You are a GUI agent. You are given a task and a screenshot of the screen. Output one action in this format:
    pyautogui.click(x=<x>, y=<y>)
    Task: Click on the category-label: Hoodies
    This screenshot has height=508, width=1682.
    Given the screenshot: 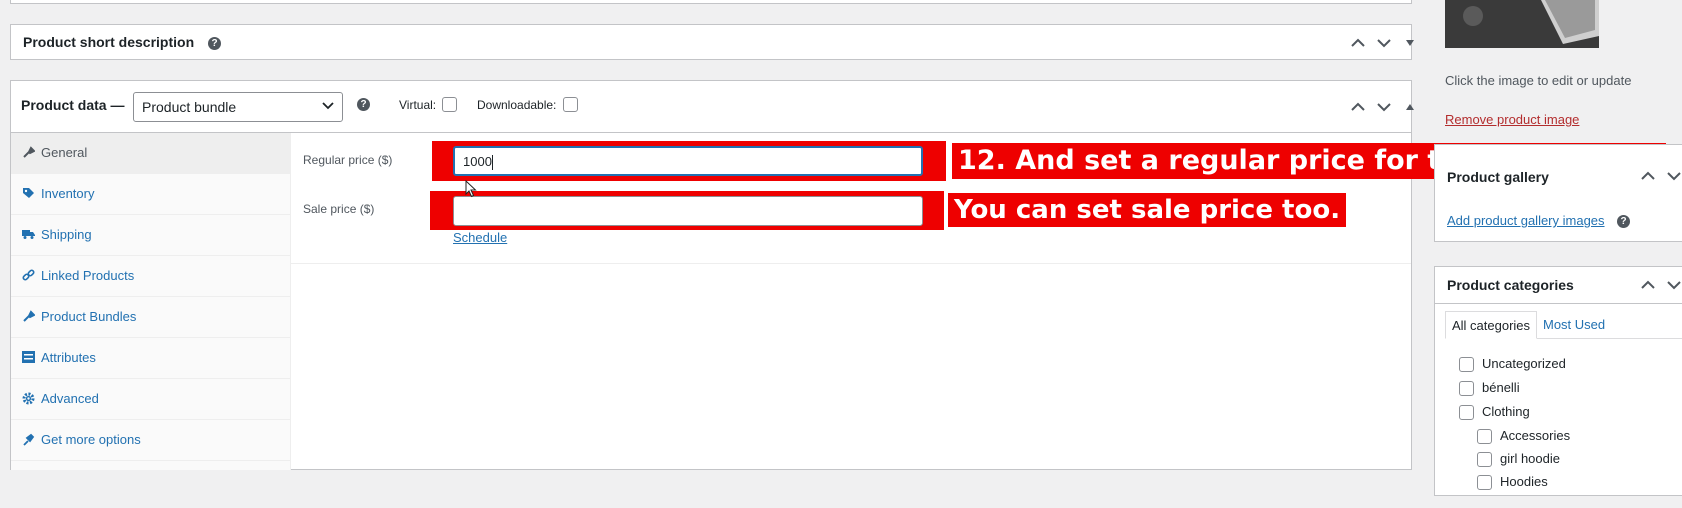 What is the action you would take?
    pyautogui.click(x=1524, y=481)
    